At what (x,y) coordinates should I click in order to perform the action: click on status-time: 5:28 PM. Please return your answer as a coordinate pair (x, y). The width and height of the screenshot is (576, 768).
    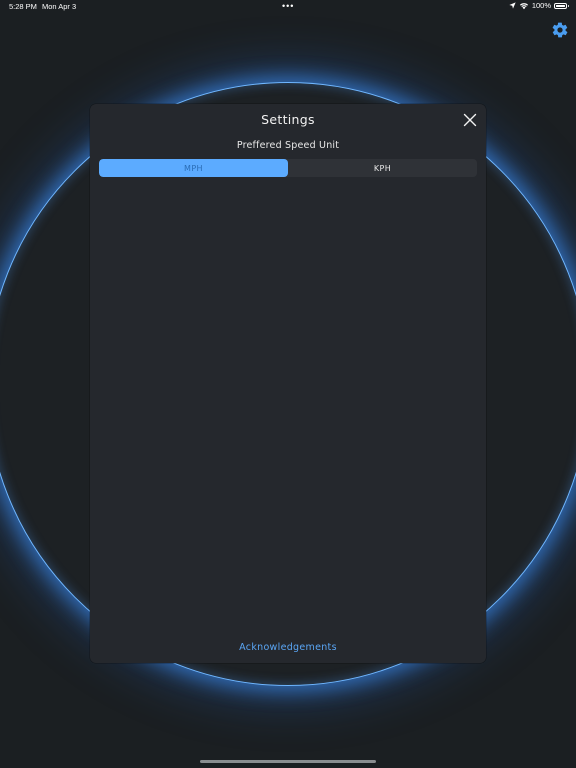
    Looking at the image, I should click on (23, 6).